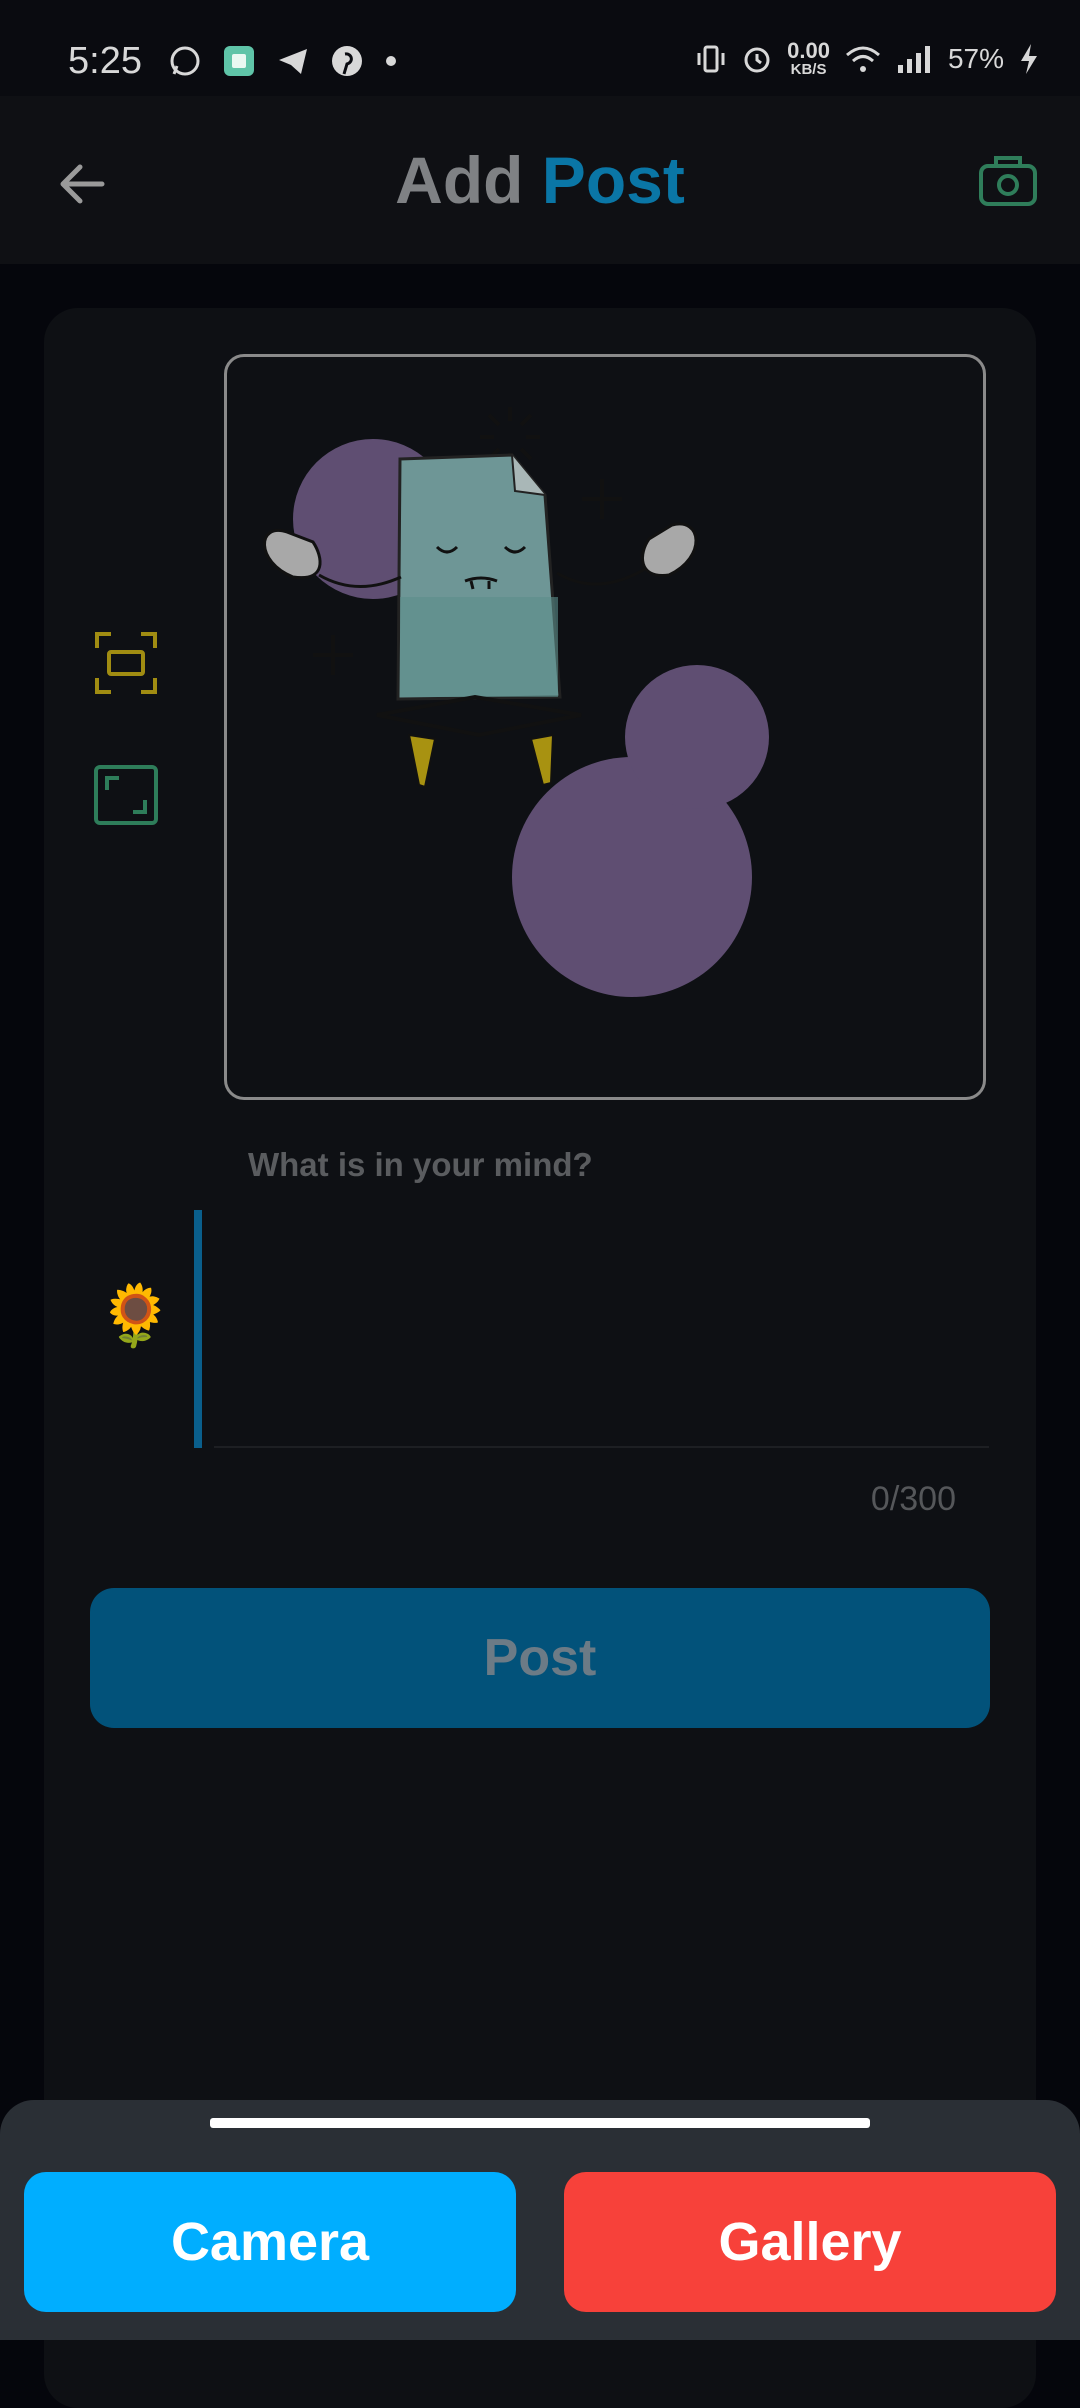 The height and width of the screenshot is (2408, 1080). I want to click on character-counter: 0/300, so click(913, 1499).